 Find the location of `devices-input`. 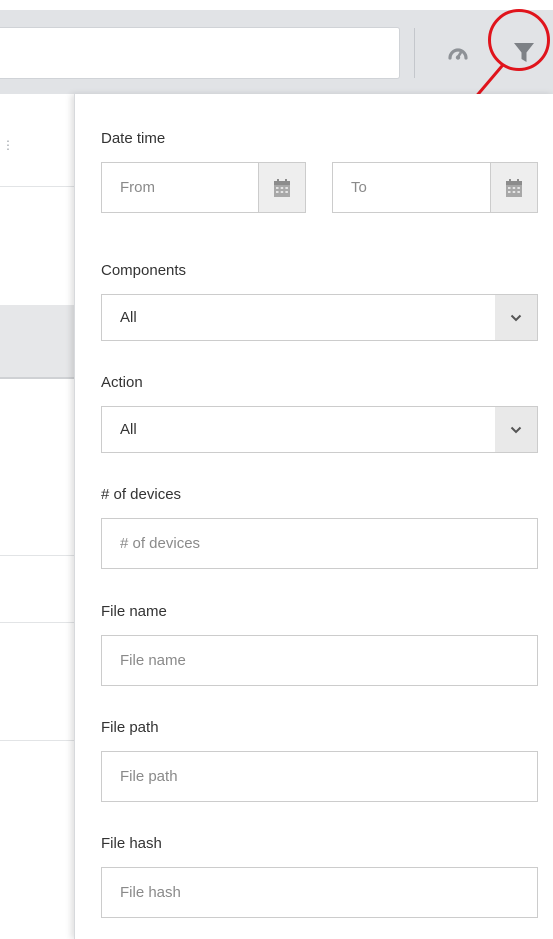

devices-input is located at coordinates (319, 543).